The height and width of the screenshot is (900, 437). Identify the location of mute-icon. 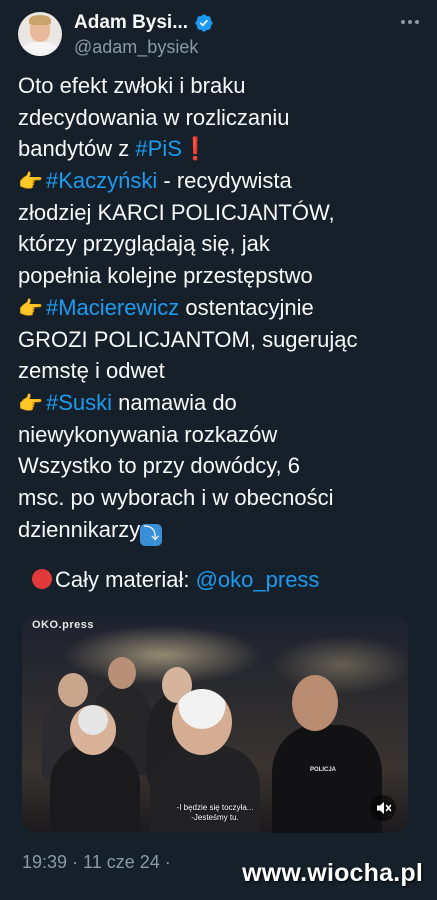
(383, 808).